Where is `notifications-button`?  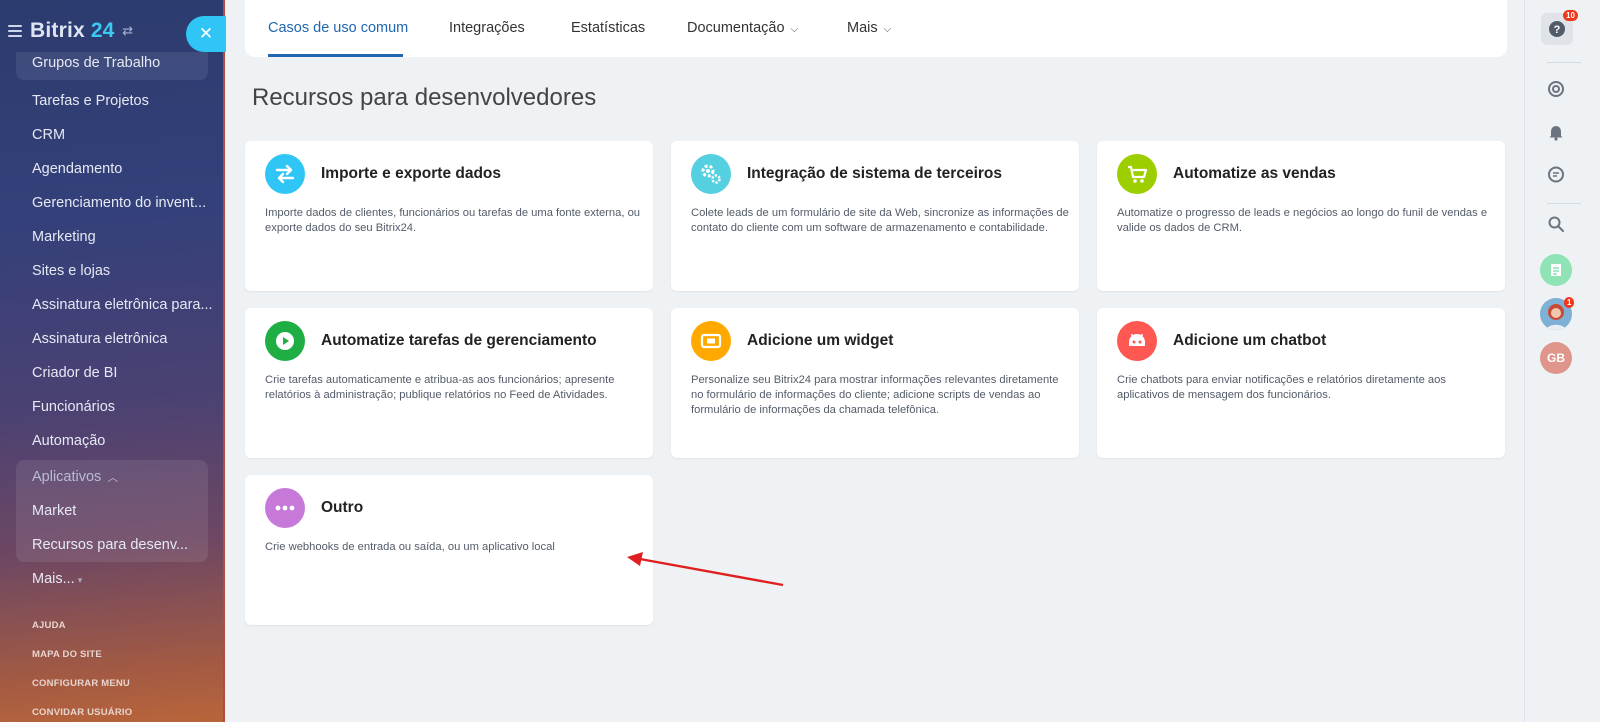
notifications-button is located at coordinates (1556, 132).